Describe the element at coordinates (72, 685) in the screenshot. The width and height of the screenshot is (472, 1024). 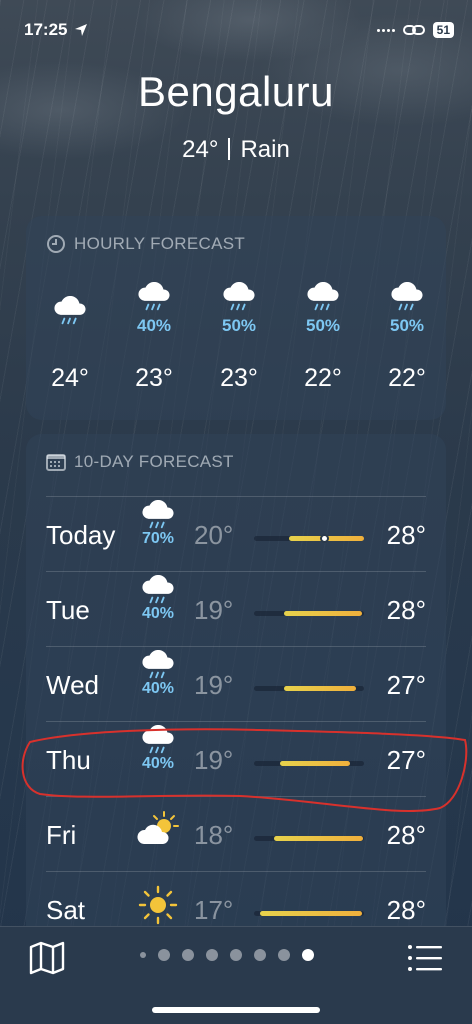
I see `day-name: Wed` at that location.